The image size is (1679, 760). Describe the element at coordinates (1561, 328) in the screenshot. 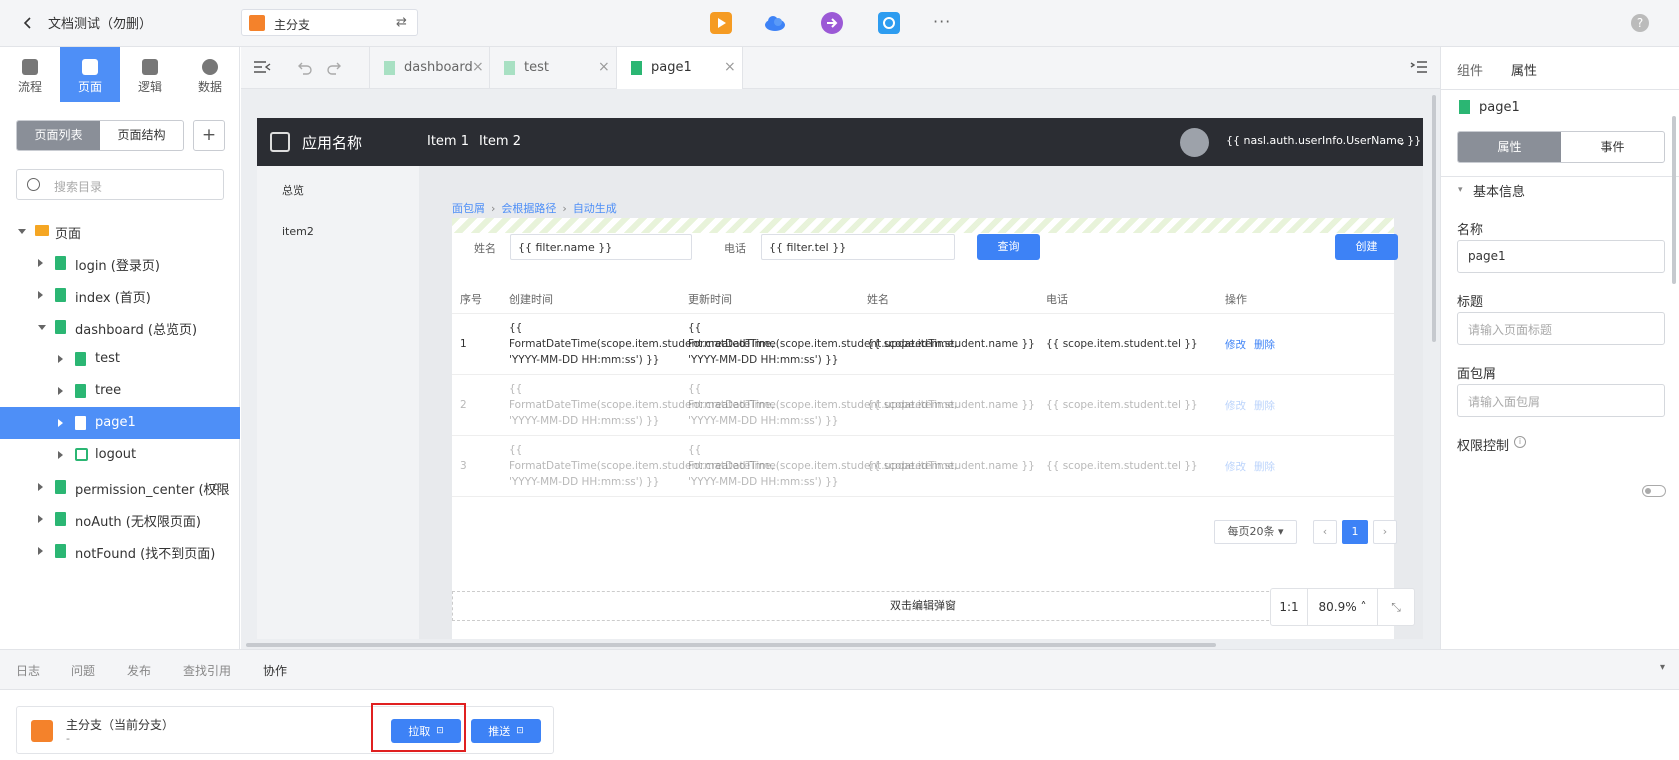

I see `title-field: 请输入页面标题` at that location.